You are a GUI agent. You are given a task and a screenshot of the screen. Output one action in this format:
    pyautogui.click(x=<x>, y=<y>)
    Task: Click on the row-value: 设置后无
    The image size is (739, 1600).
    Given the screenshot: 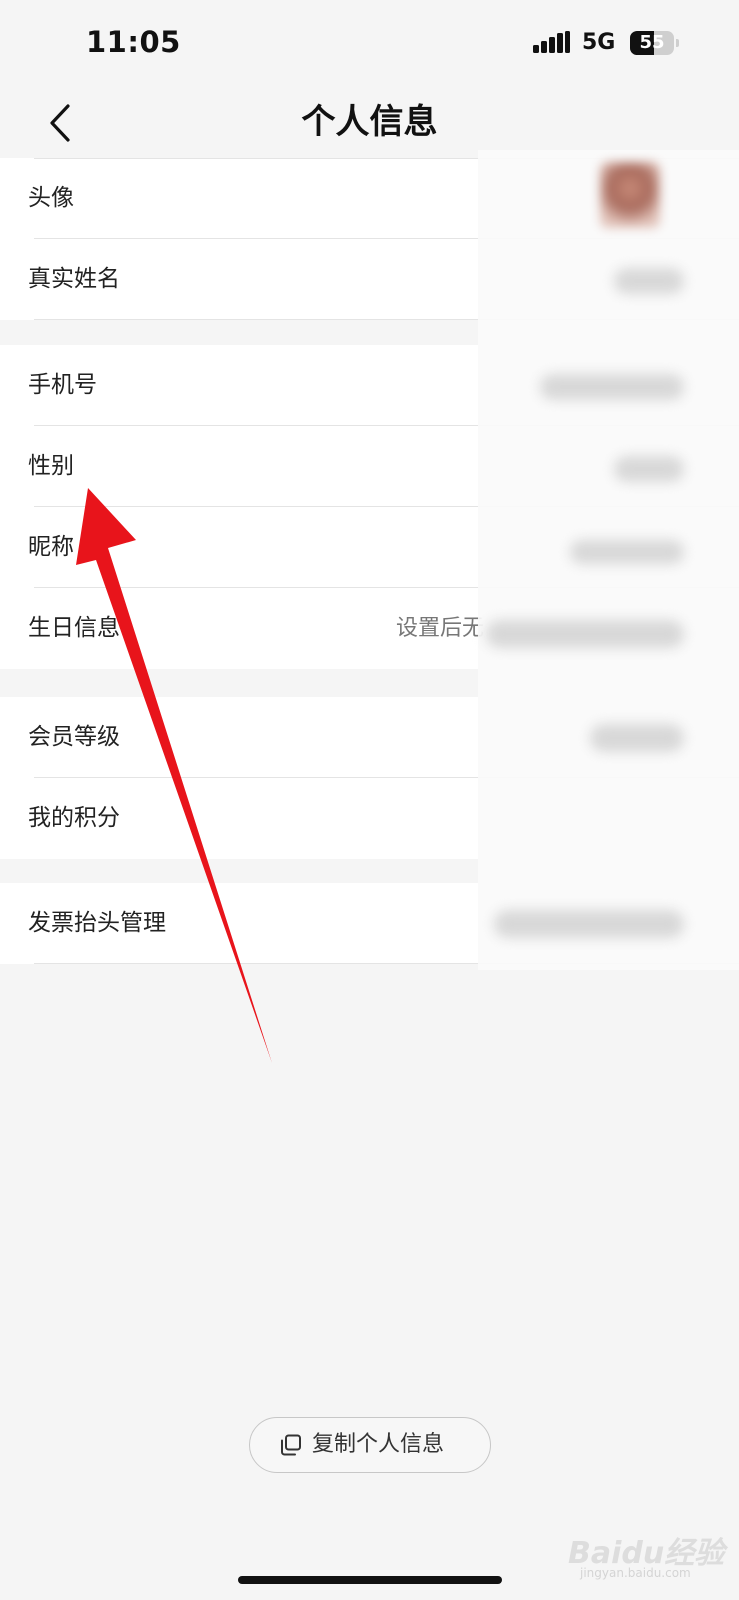 What is the action you would take?
    pyautogui.click(x=440, y=628)
    